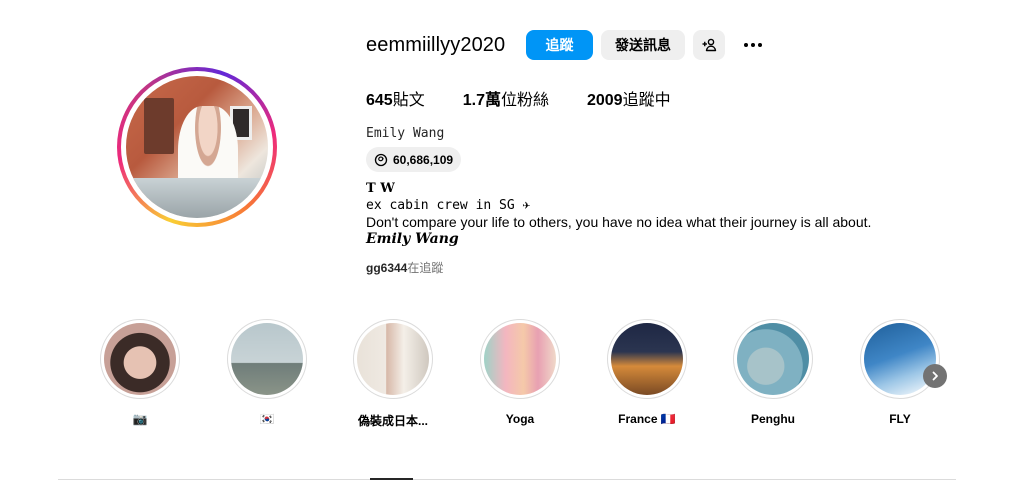 The image size is (1020, 494). I want to click on followers-count-value: 1.7萬, so click(481, 100).